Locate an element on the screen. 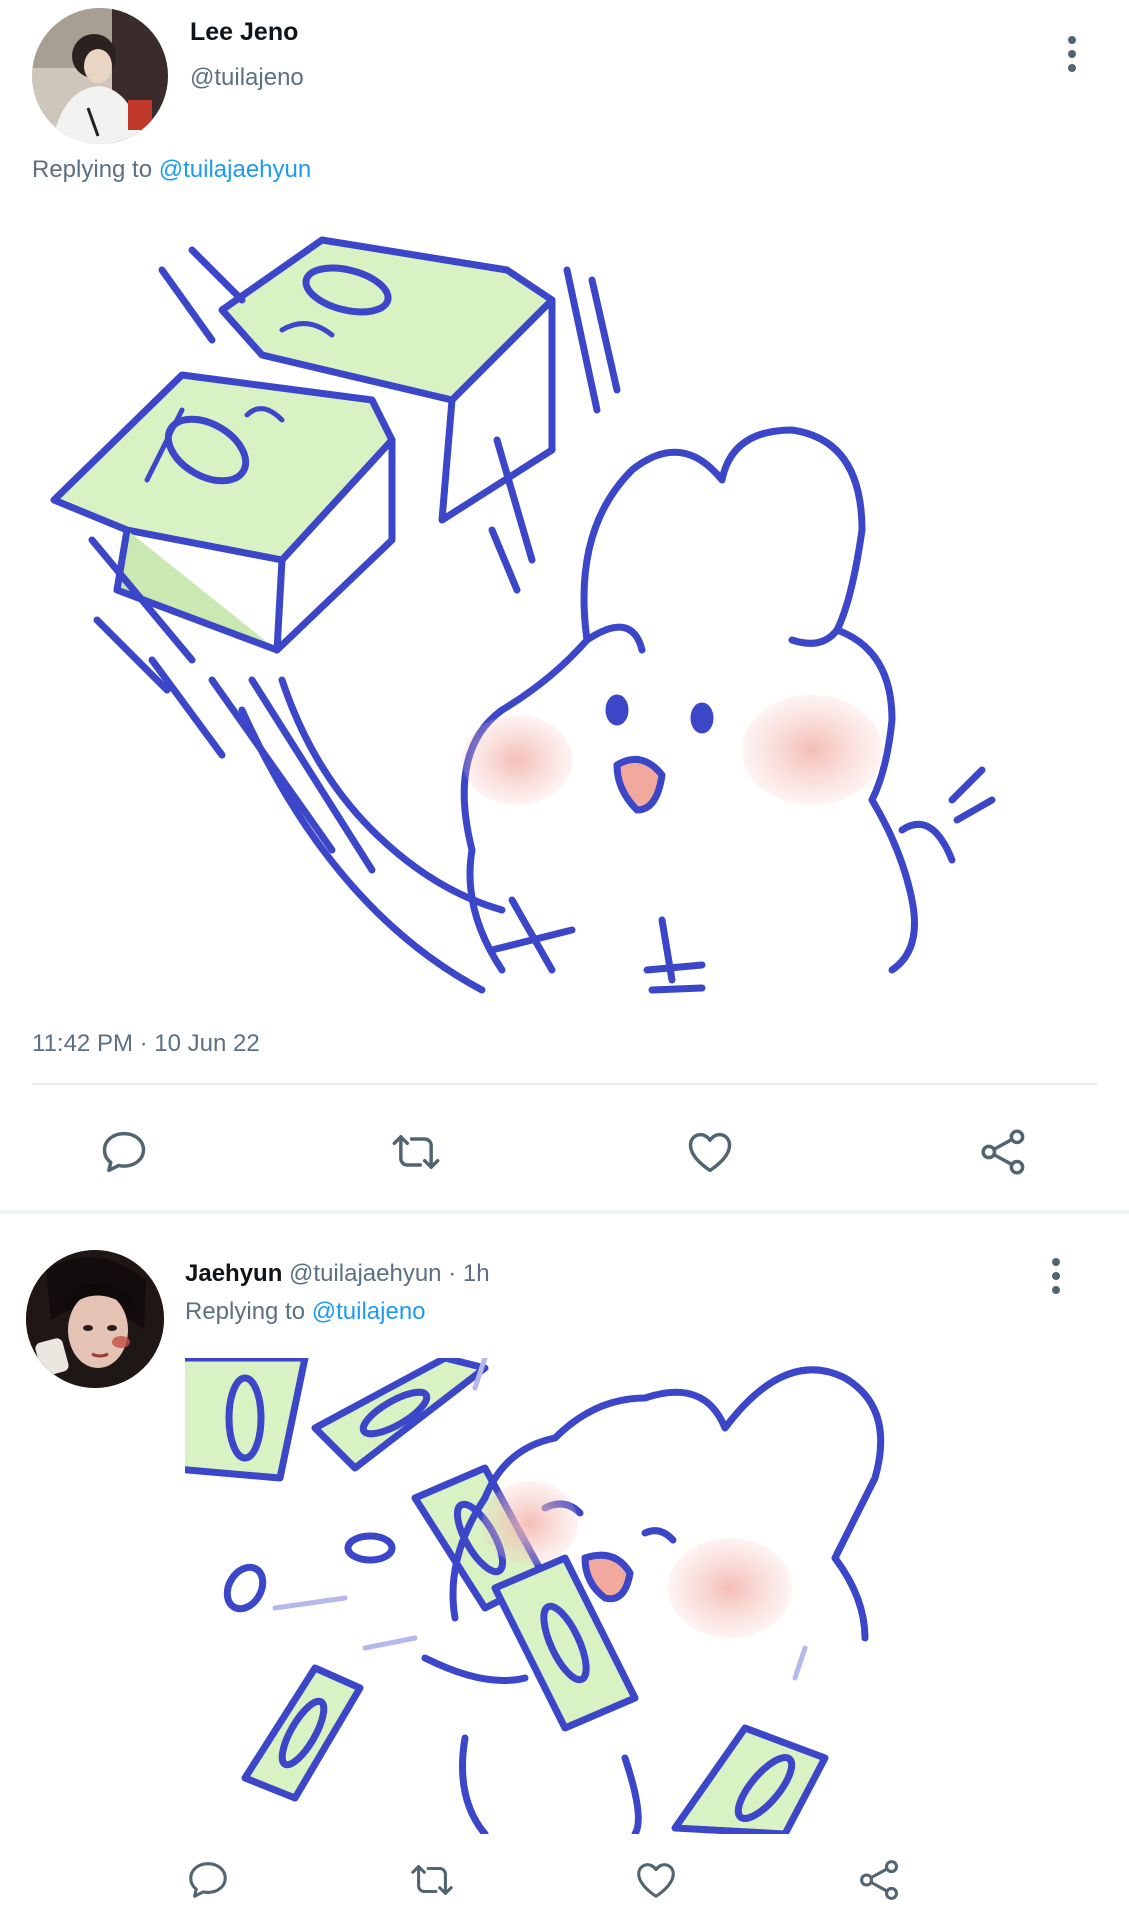  author-handle: @tuilajaehyun is located at coordinates (365, 1273).